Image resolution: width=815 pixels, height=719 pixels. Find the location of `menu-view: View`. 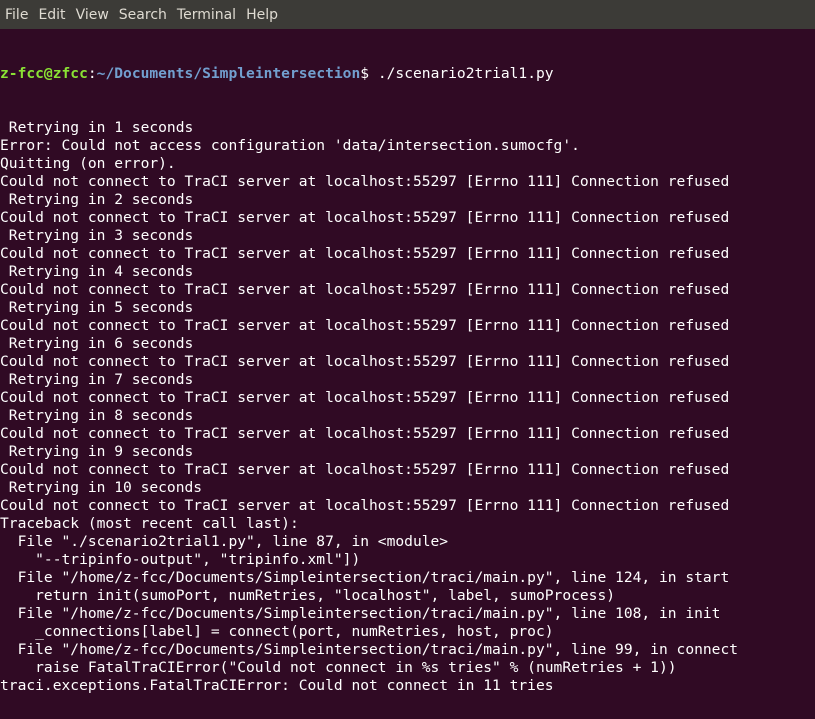

menu-view: View is located at coordinates (92, 15).